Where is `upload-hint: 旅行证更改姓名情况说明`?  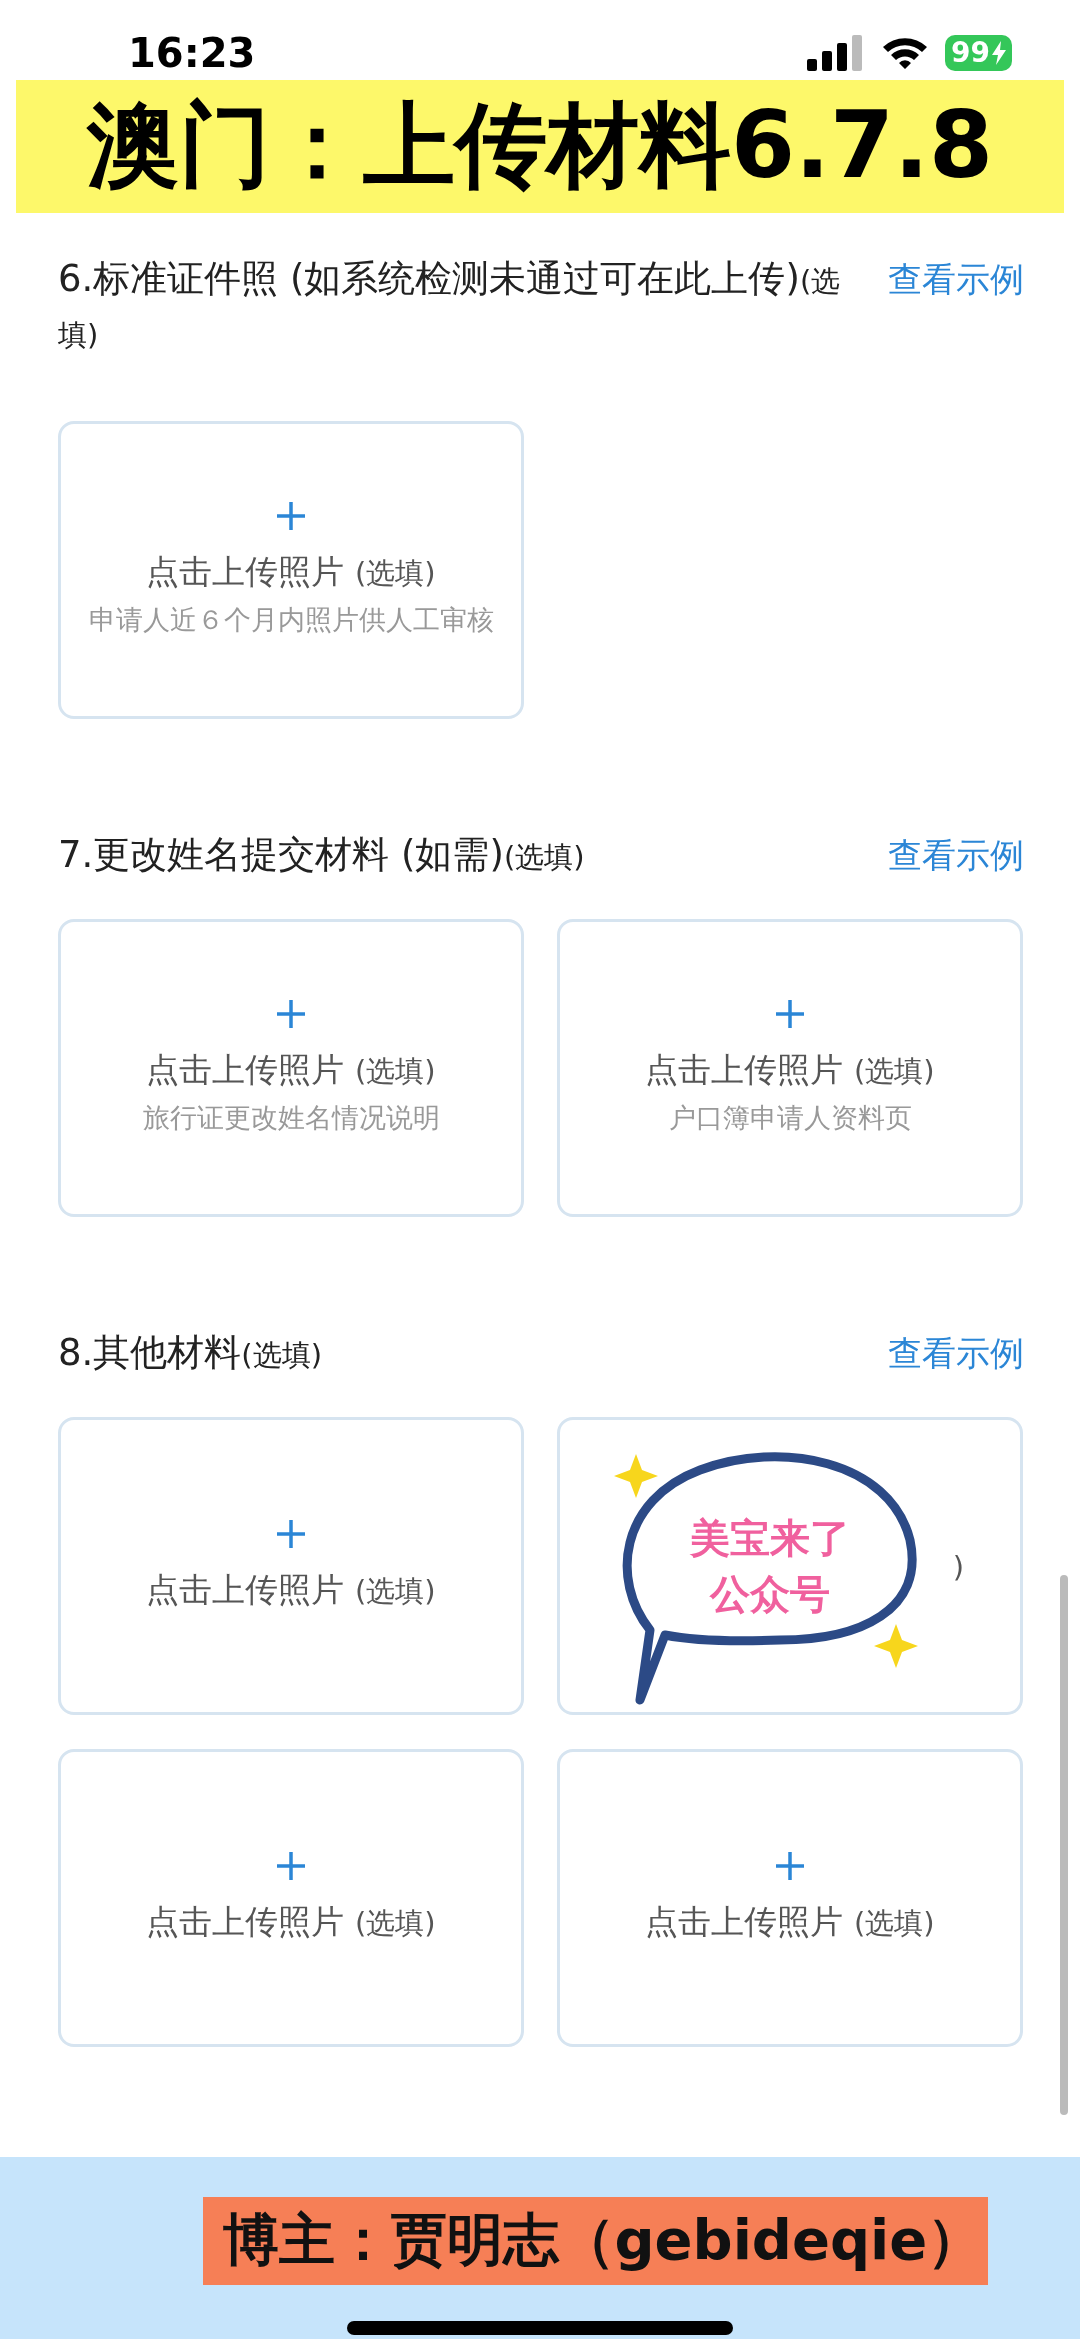
upload-hint: 旅行证更改姓名情况说明 is located at coordinates (291, 1118).